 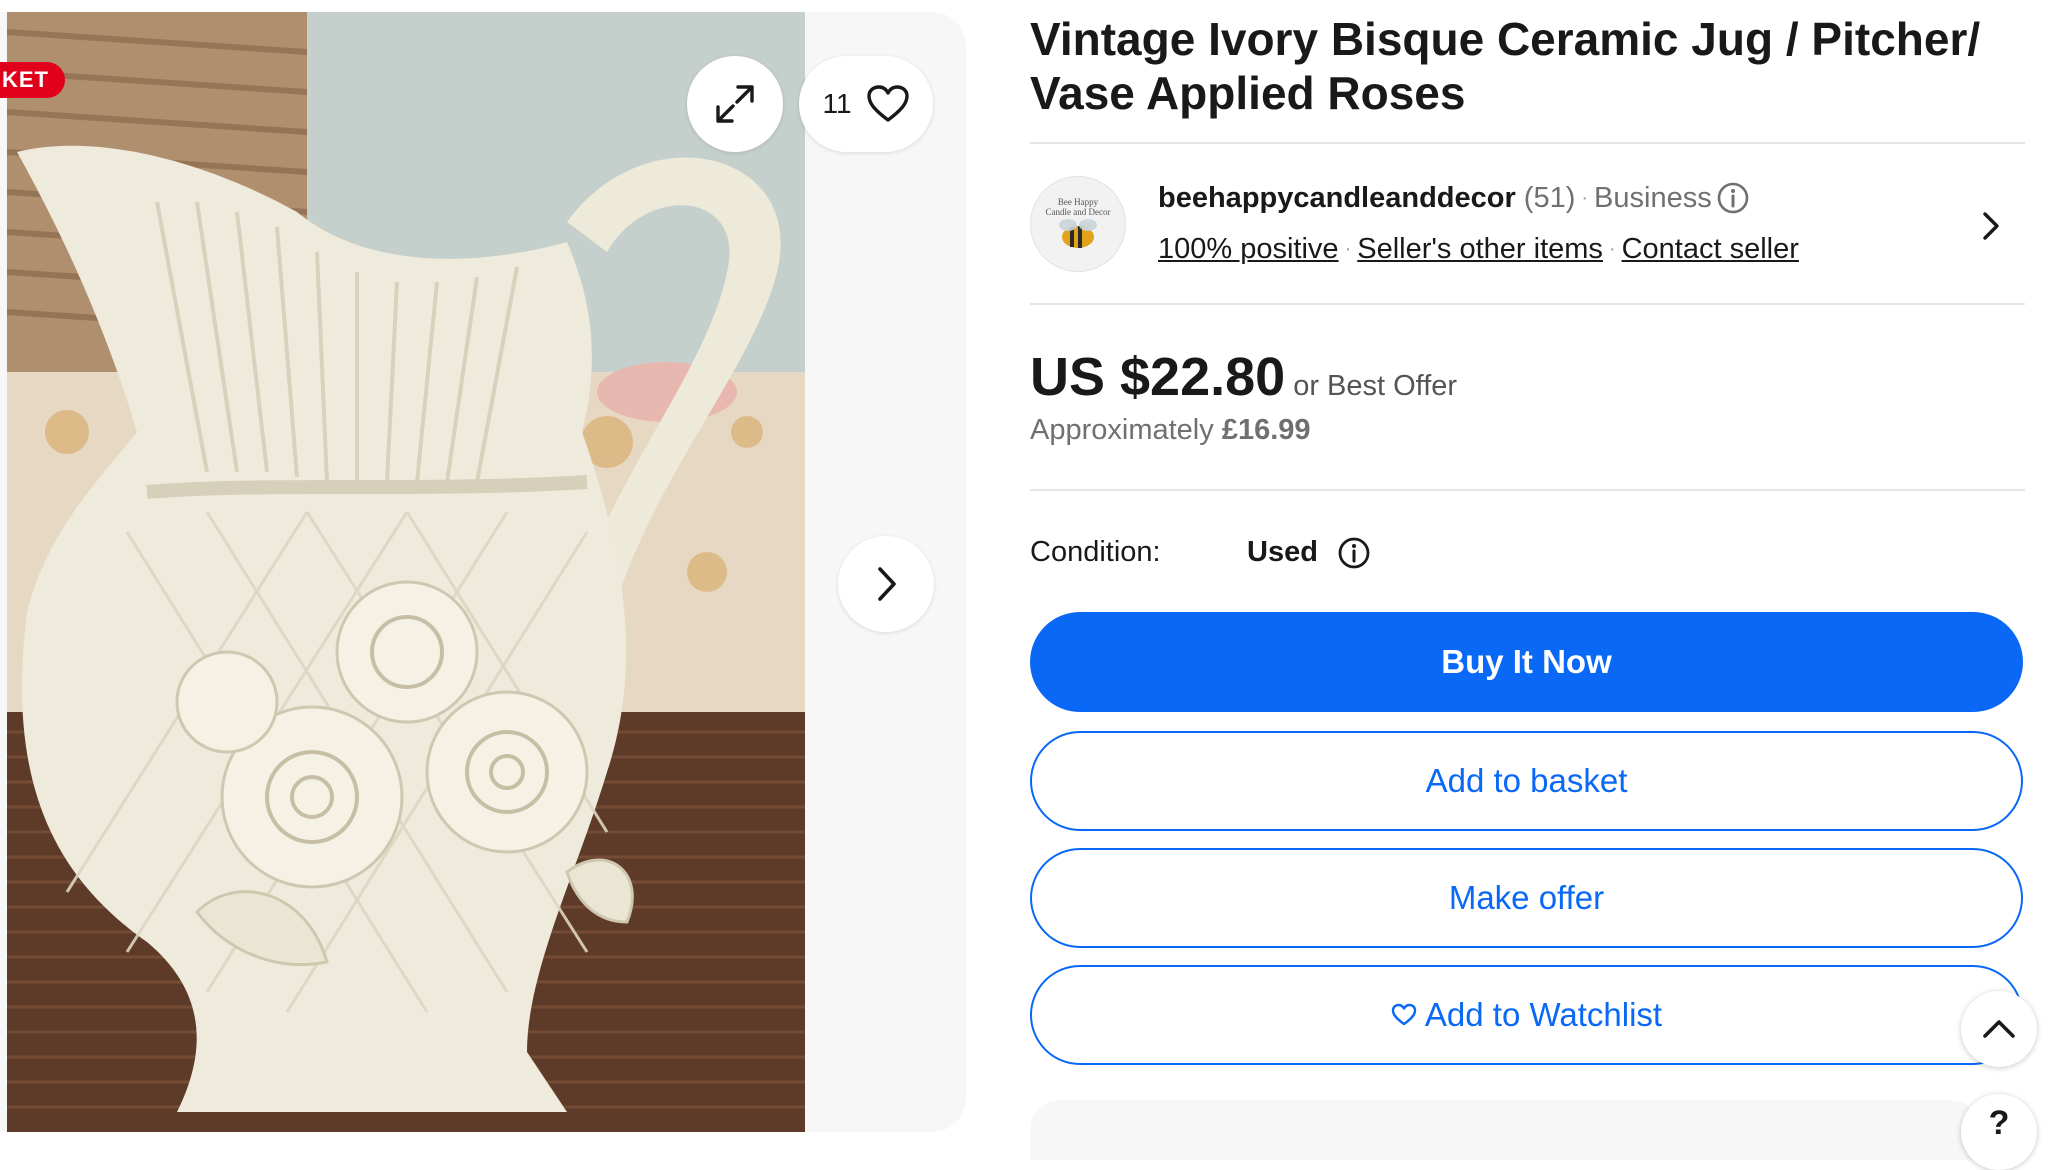 I want to click on seller-other-items-link: Seller's other items, so click(x=1480, y=249).